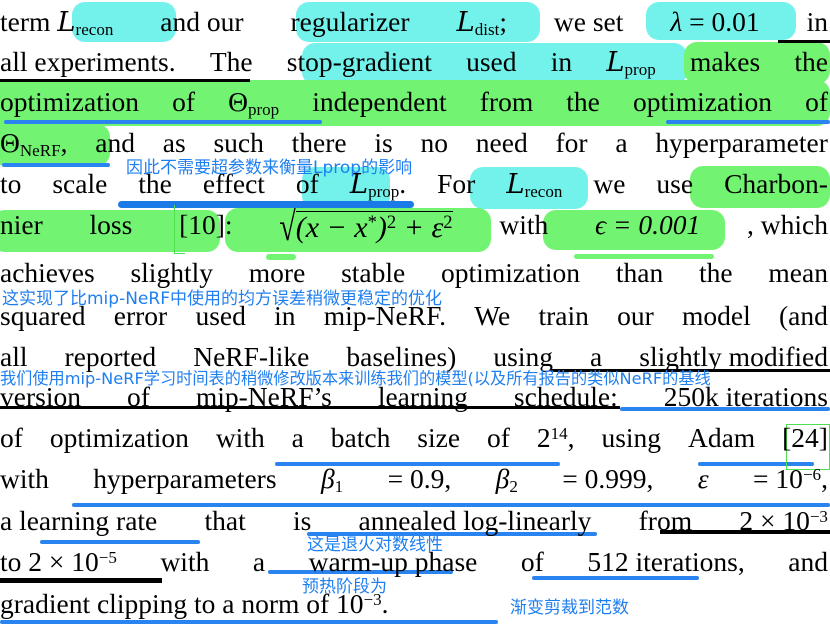 Image resolution: width=830 pixels, height=630 pixels. Describe the element at coordinates (666, 561) in the screenshot. I see `seg-512-iterations: 512 iterations,` at that location.